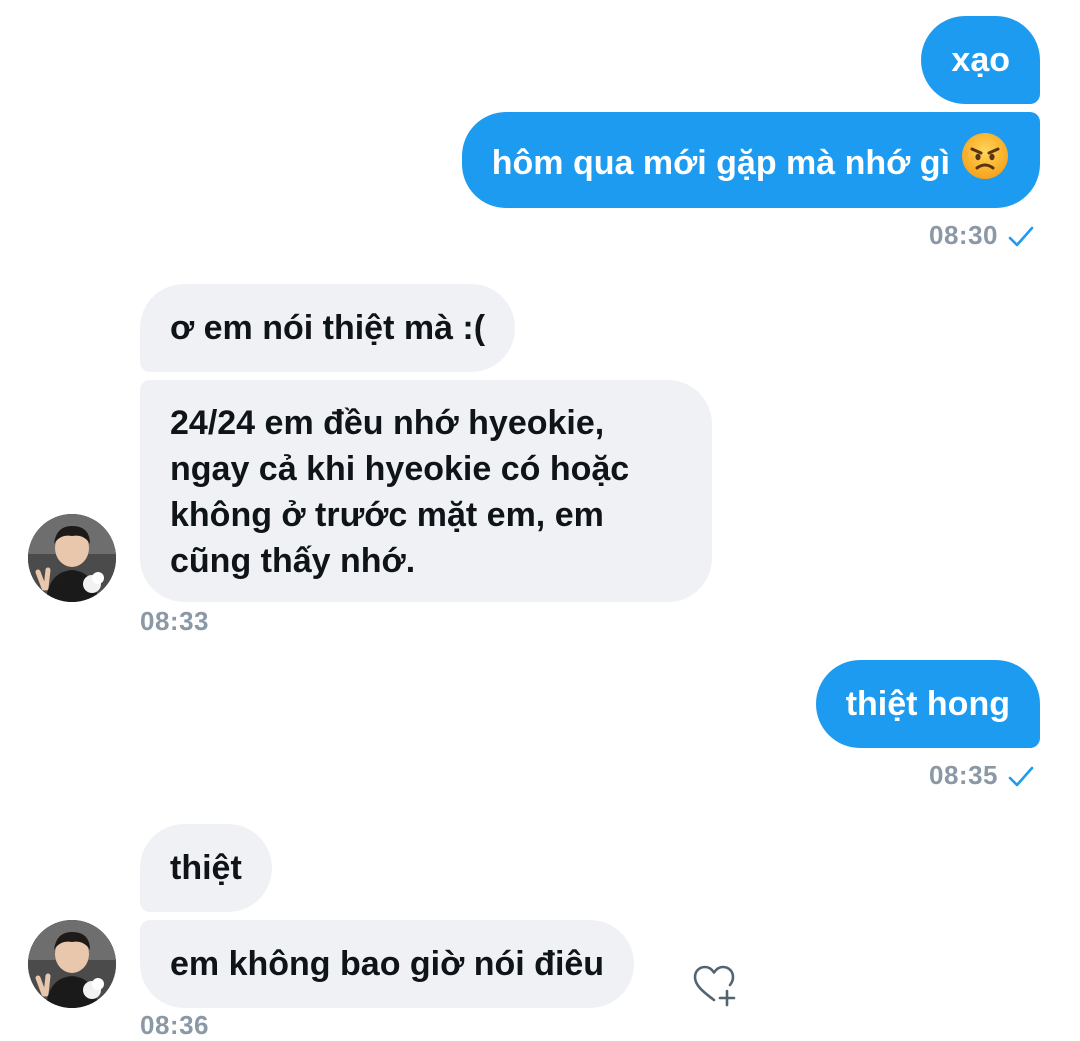 The width and height of the screenshot is (1080, 1041). I want to click on heart-add-icon, so click(714, 986).